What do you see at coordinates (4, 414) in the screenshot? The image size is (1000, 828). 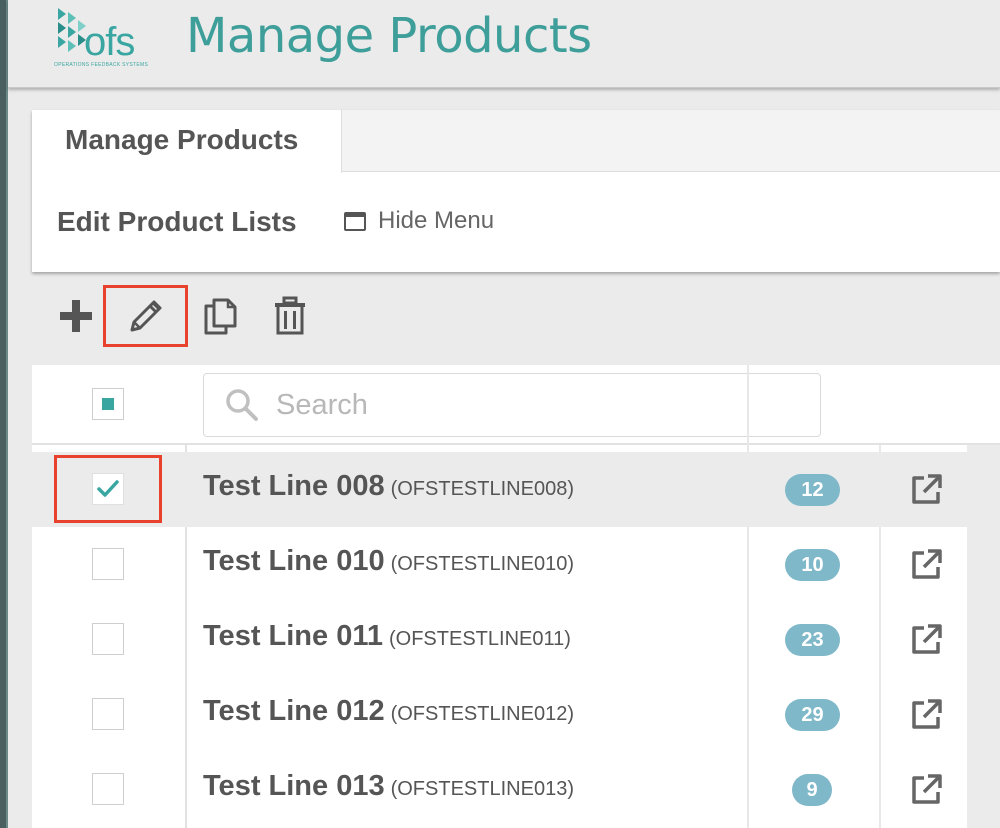 I see `window-left-edge` at bounding box center [4, 414].